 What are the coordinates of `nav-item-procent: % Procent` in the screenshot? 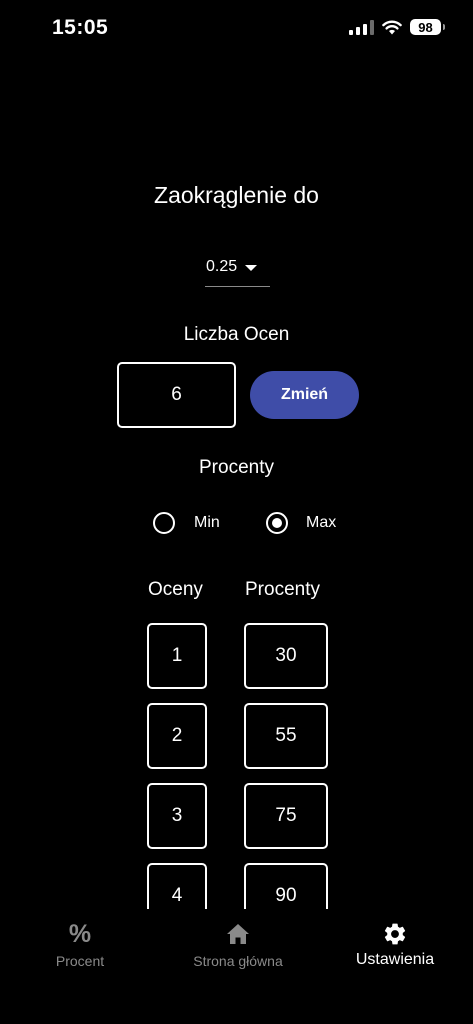 It's located at (80, 939).